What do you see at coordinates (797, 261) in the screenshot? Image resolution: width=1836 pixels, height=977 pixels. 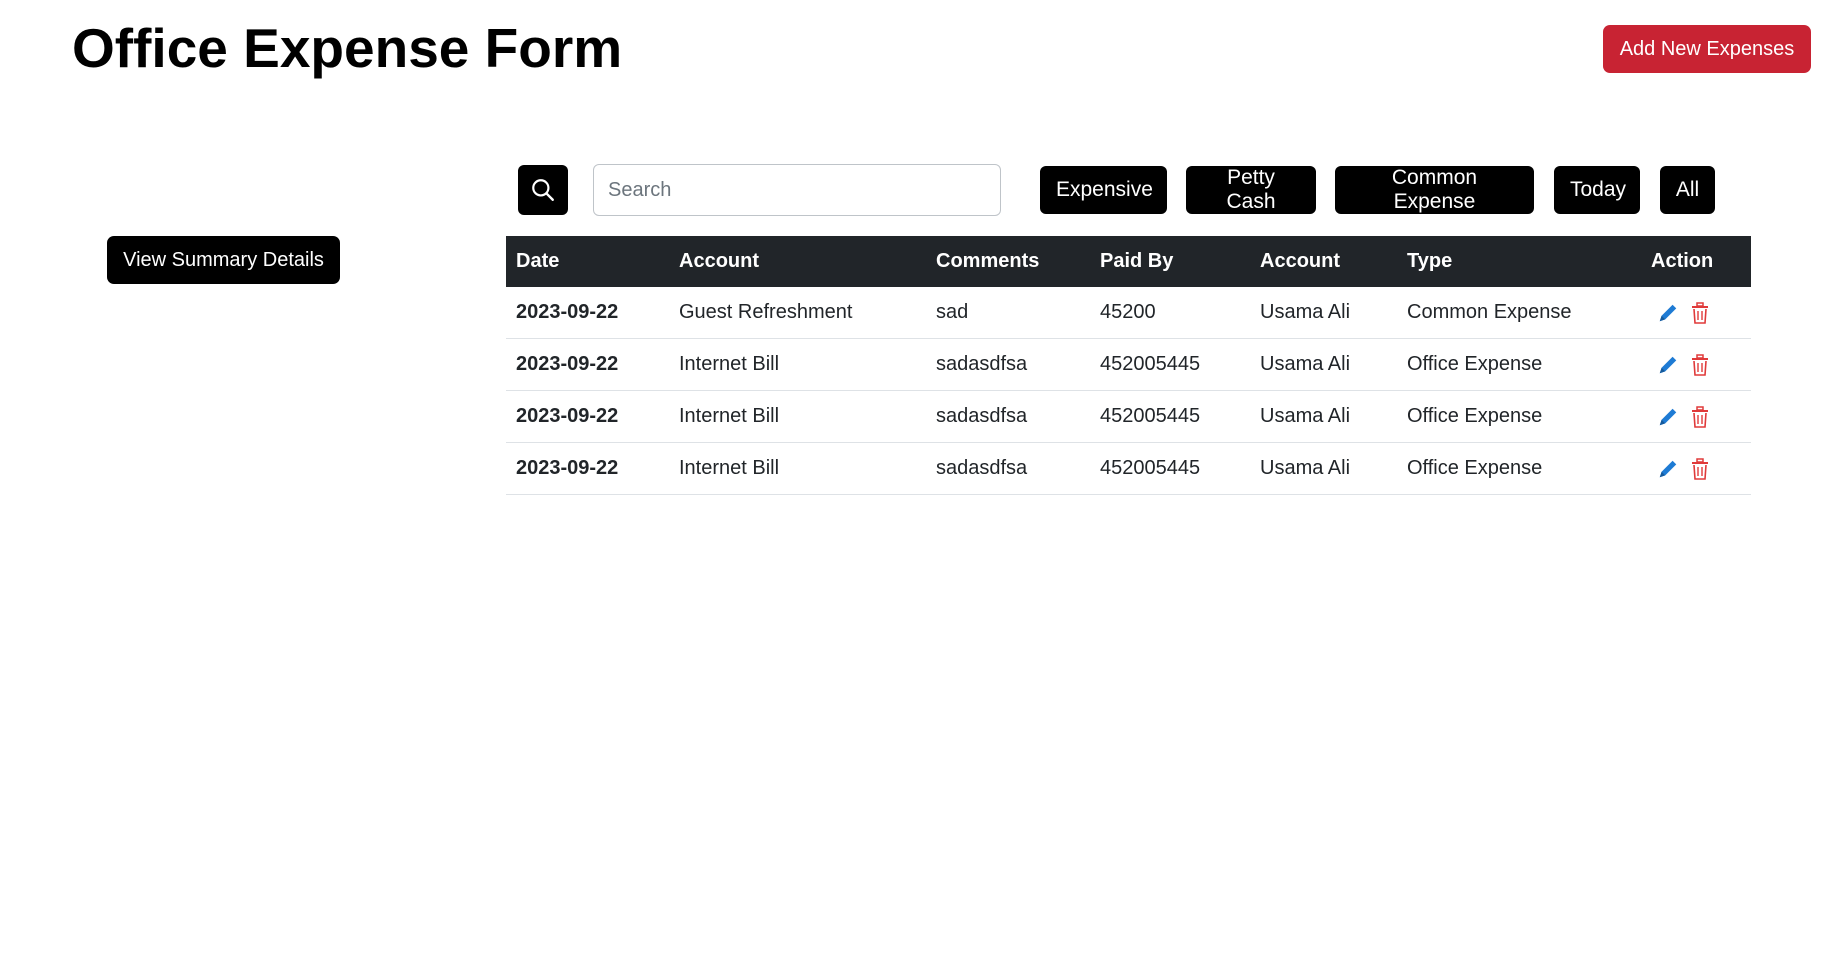 I see `column-header-account: Account` at bounding box center [797, 261].